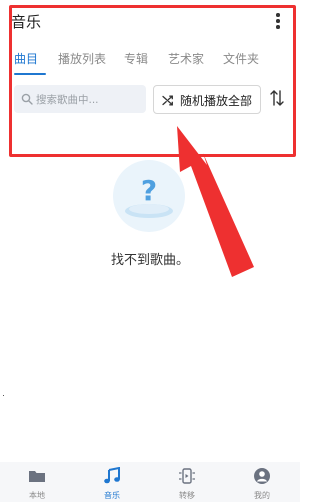  I want to click on nav-label-local: 本地, so click(37, 495).